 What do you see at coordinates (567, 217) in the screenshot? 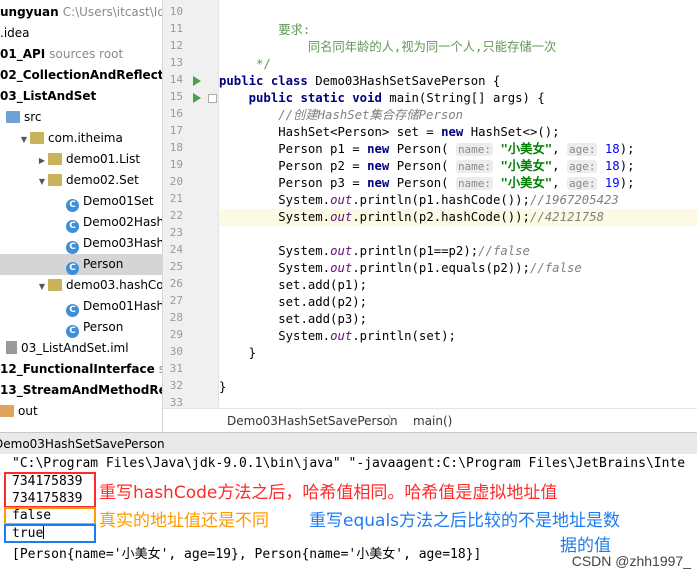
I see `comment: //42121758` at bounding box center [567, 217].